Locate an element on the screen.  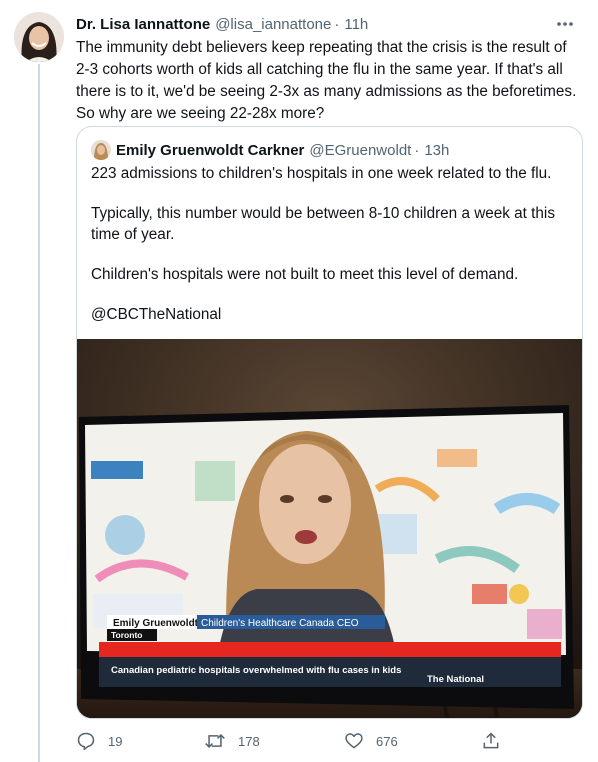
more-button is located at coordinates (565, 24).